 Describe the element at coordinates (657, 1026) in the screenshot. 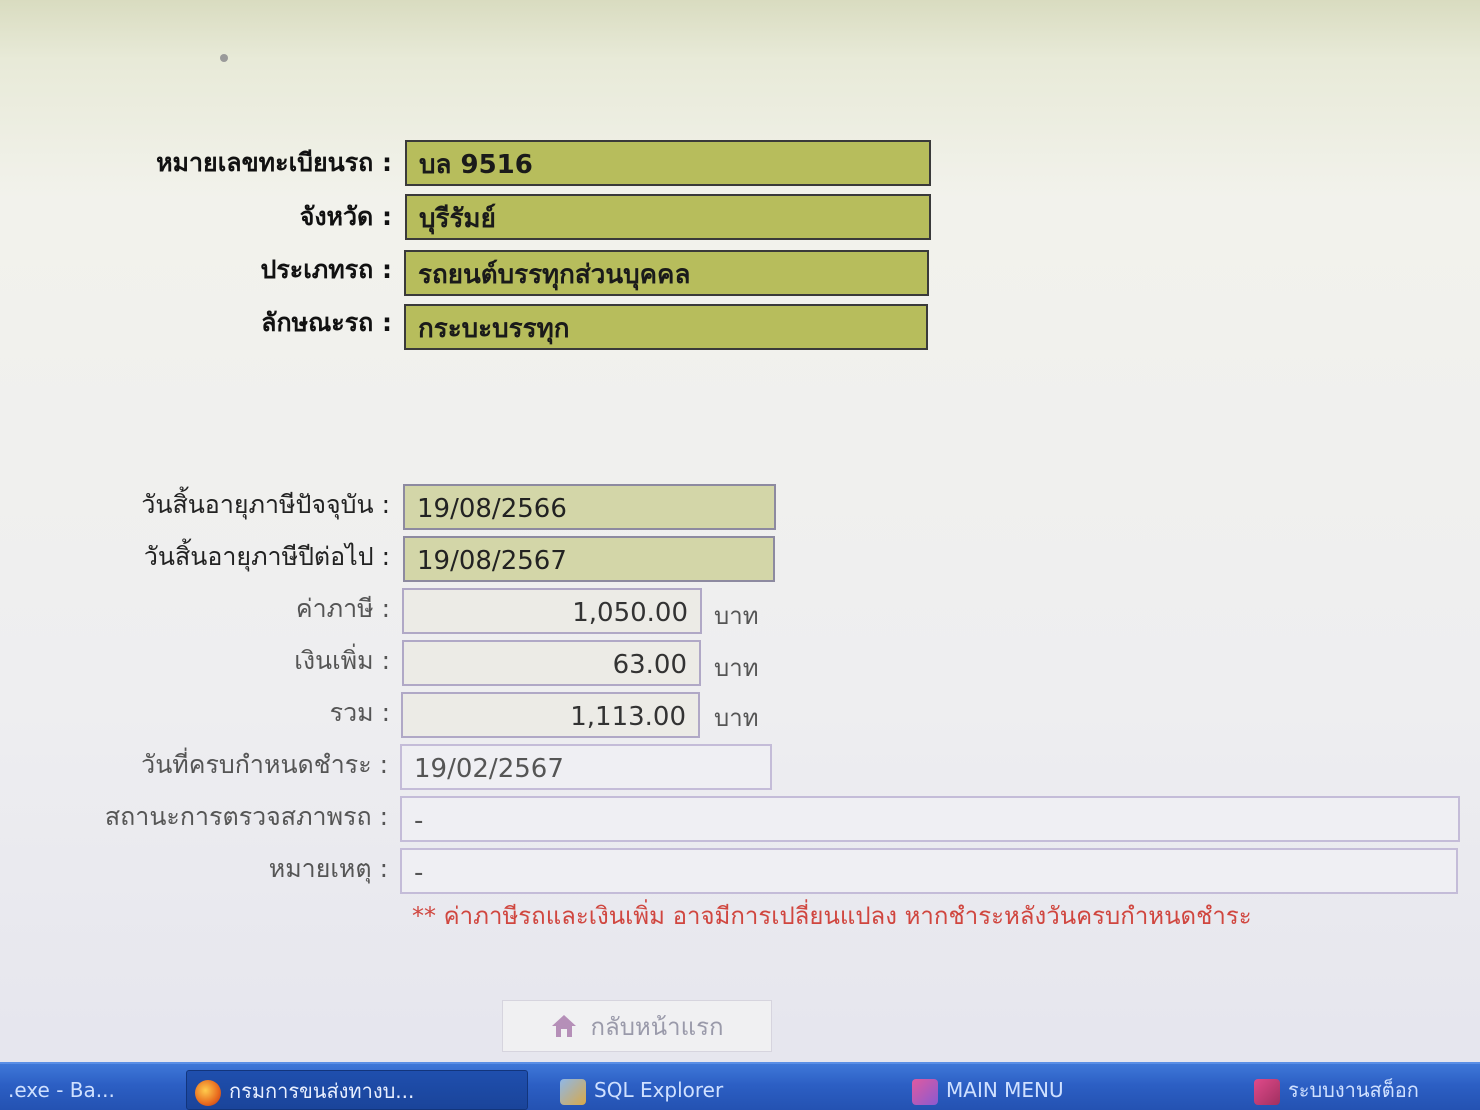

I see `back-home-label: กลับหน้าแรก` at that location.